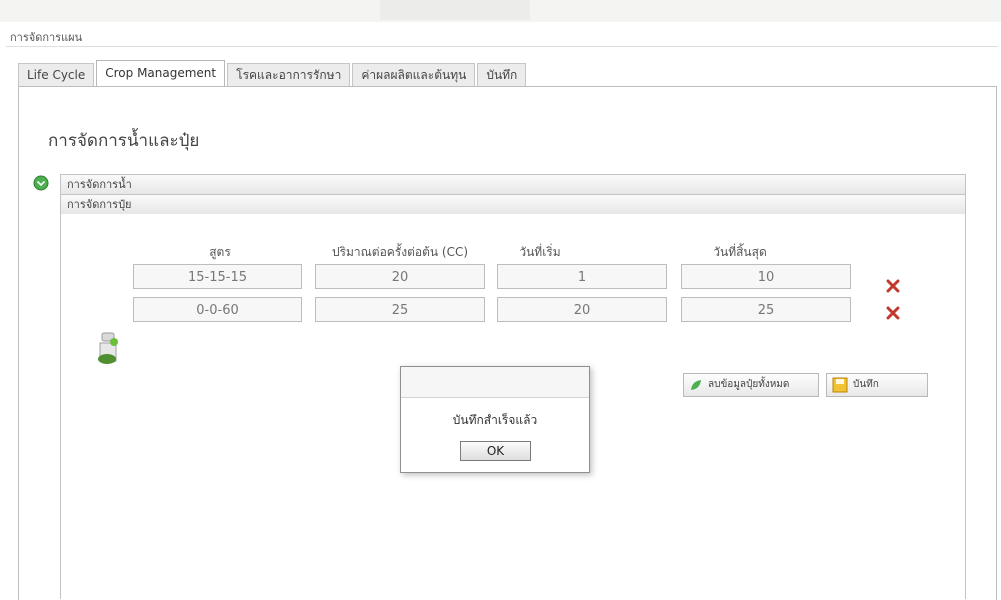 The image size is (1001, 600). Describe the element at coordinates (866, 384) in the screenshot. I see `save-label: บันทึก` at that location.